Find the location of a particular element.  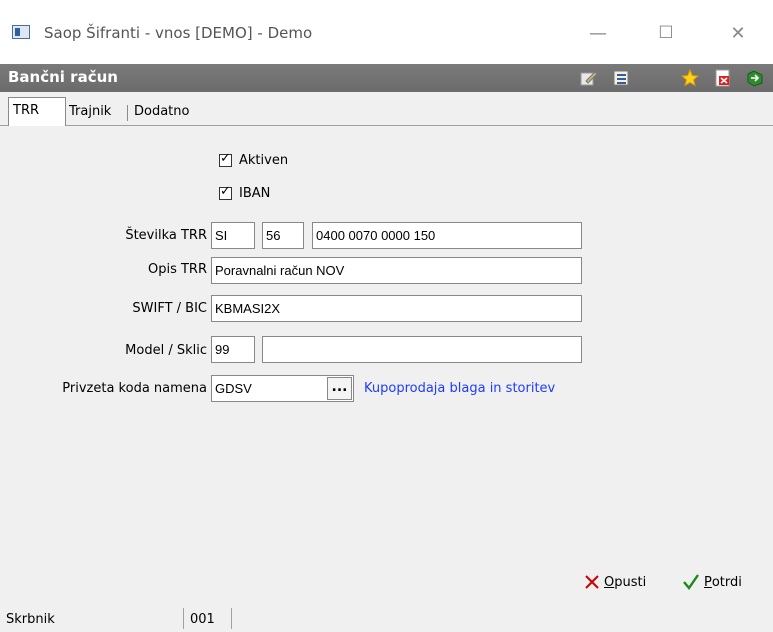

tab-baseline is located at coordinates (386, 125).